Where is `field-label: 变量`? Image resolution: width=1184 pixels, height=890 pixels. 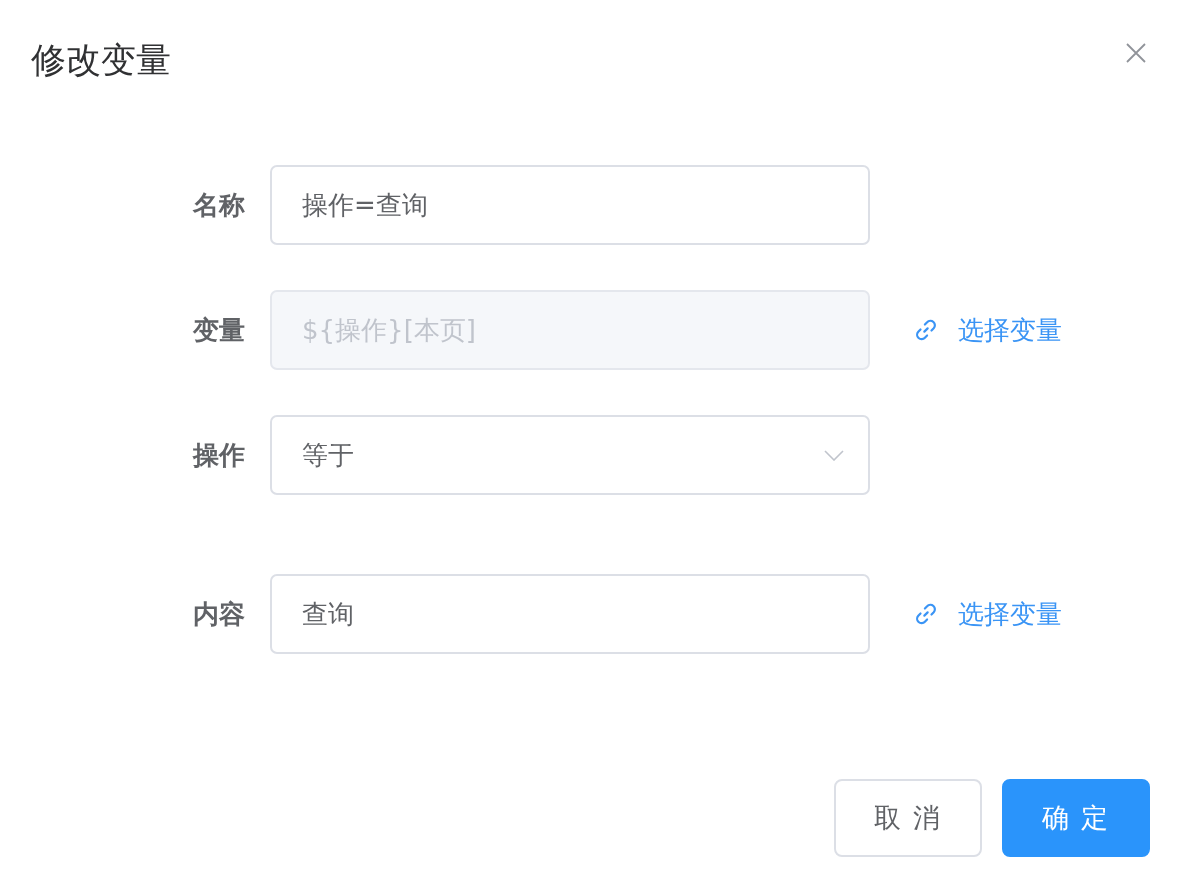
field-label: 变量 is located at coordinates (218, 330).